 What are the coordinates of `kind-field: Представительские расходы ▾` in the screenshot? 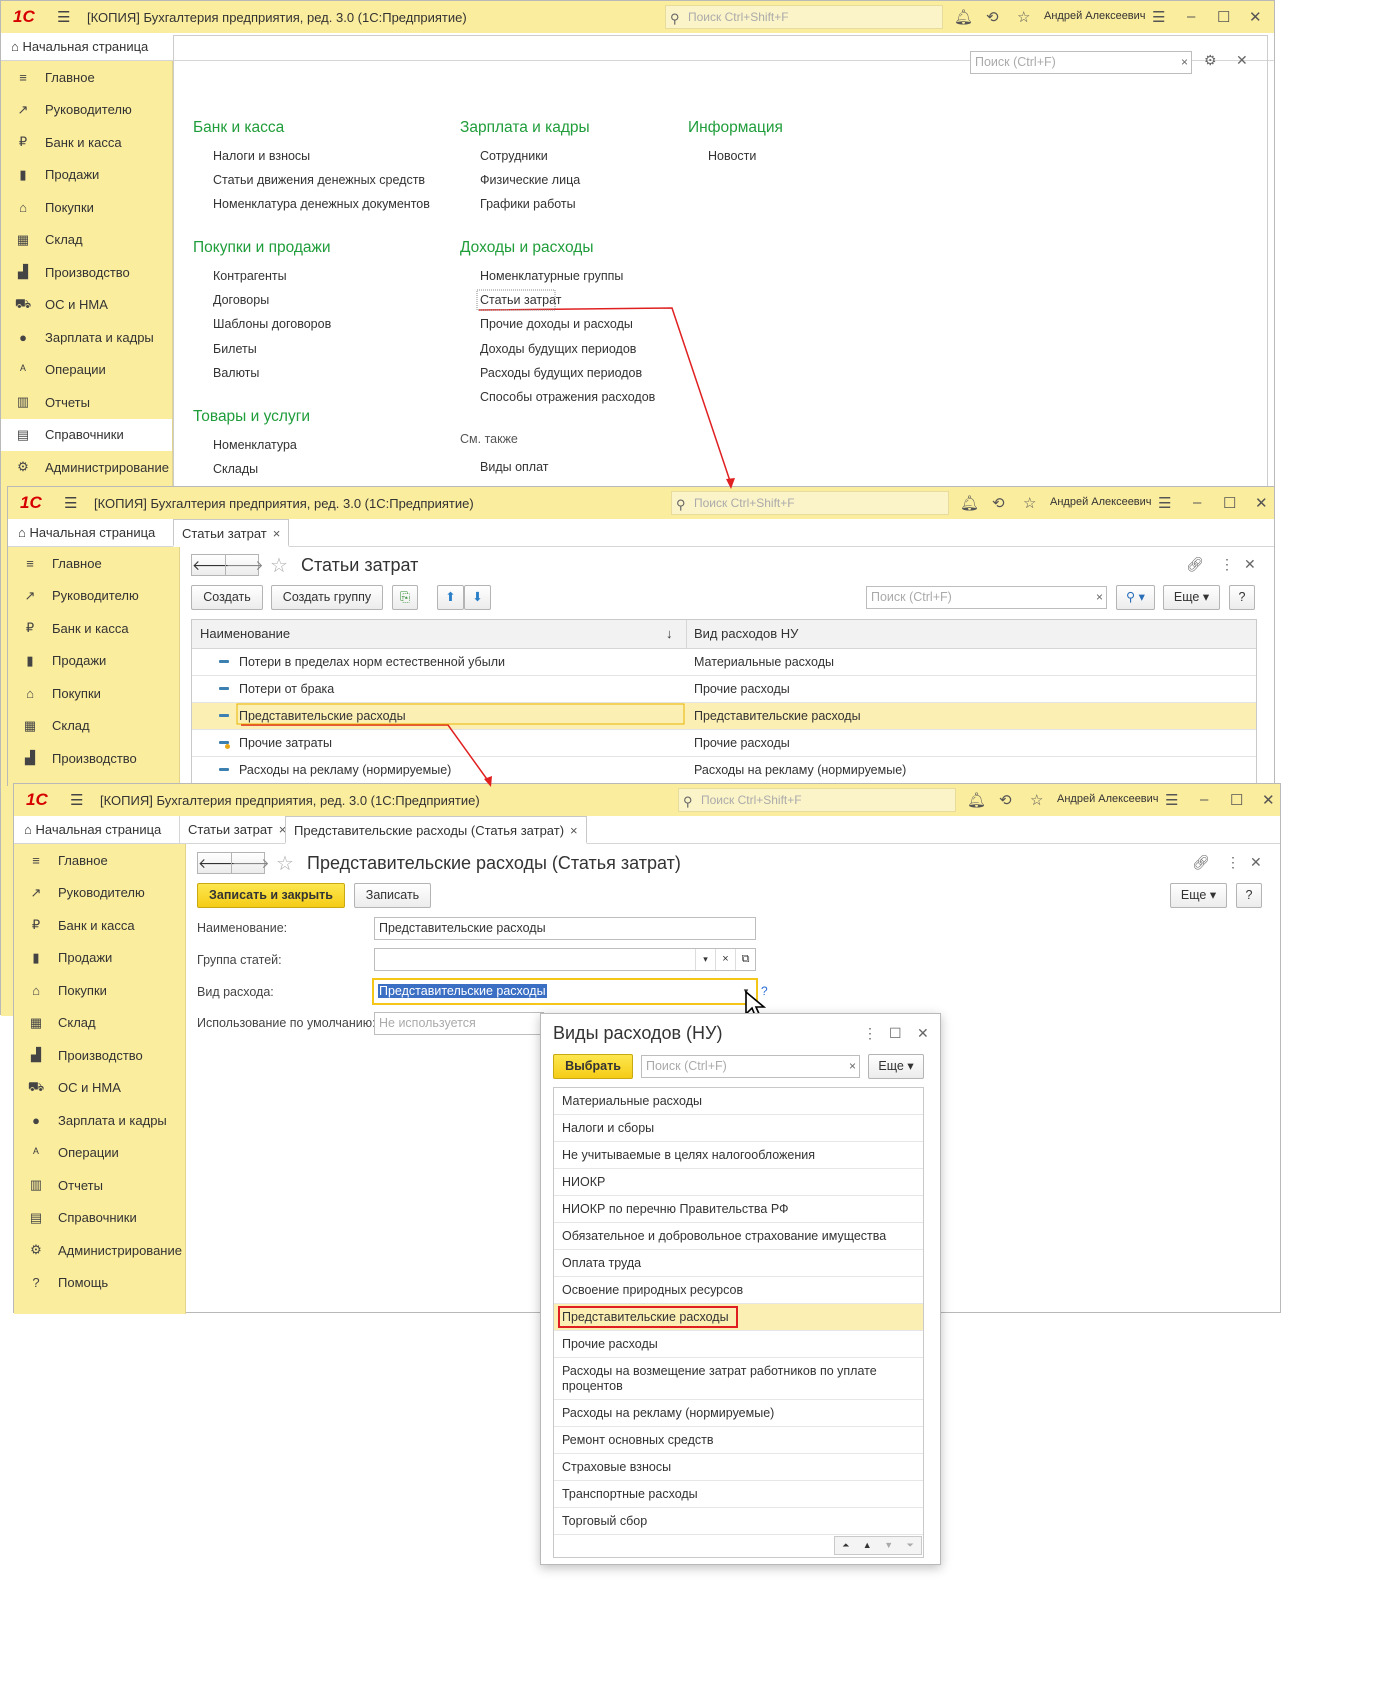 It's located at (565, 991).